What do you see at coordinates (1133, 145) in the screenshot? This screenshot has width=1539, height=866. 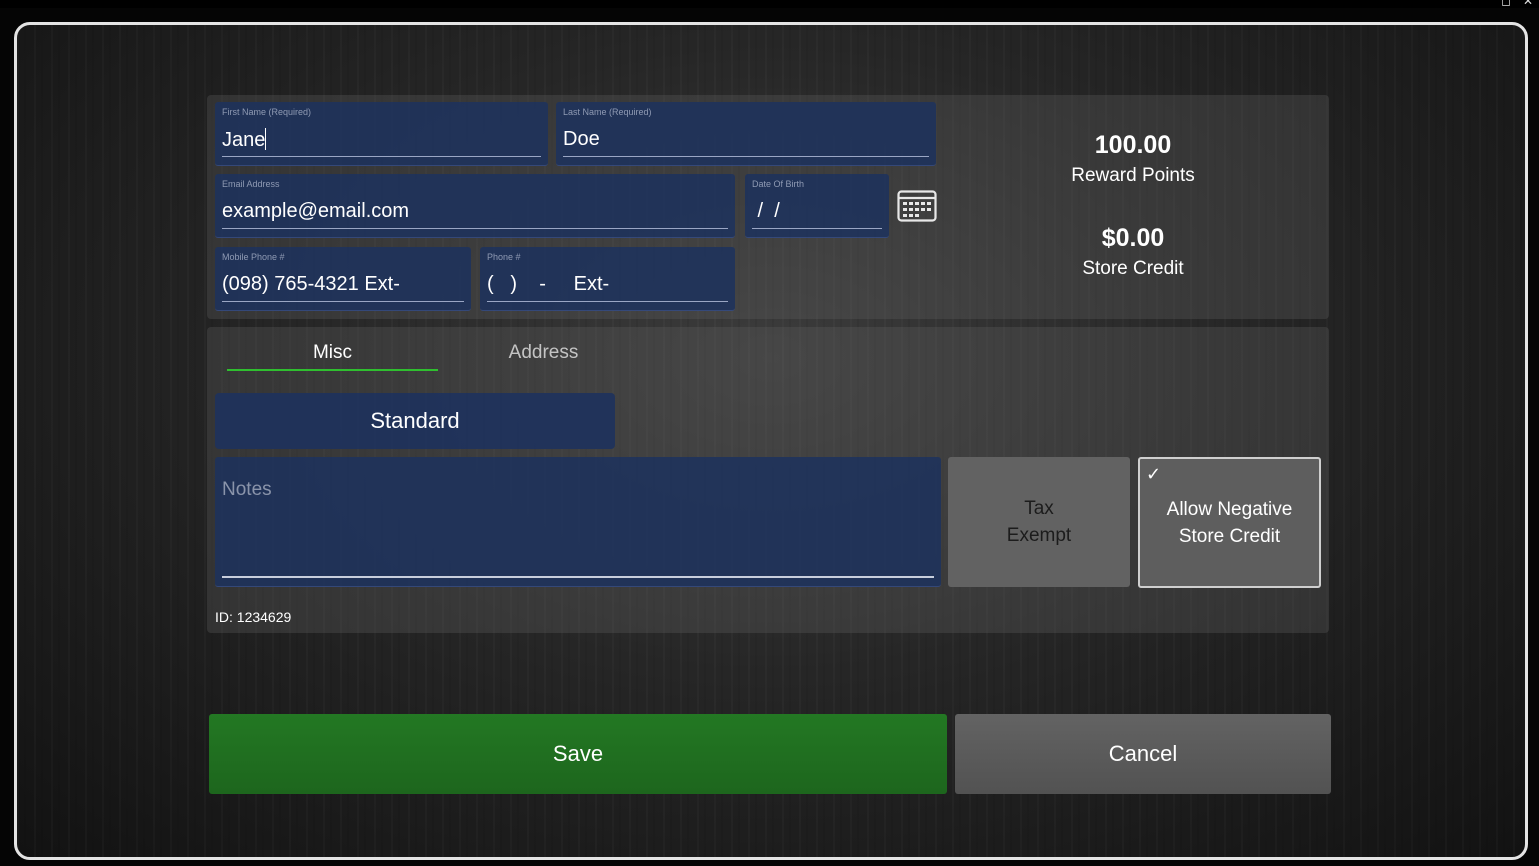 I see `reward-points-value: 100.00` at bounding box center [1133, 145].